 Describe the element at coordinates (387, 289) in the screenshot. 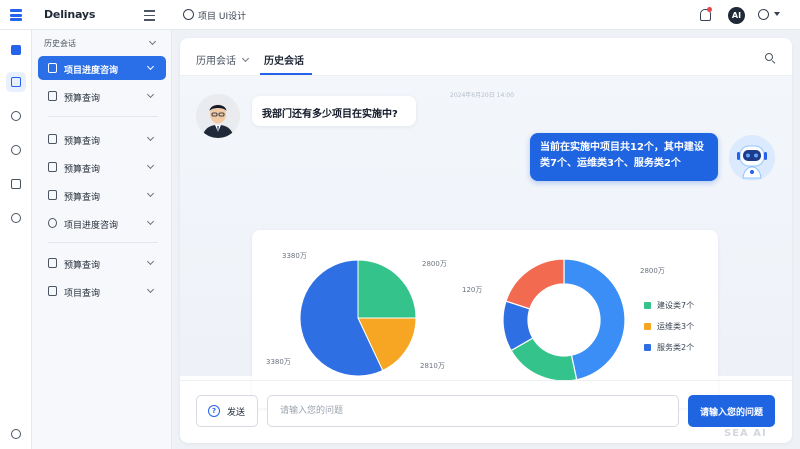

I see `pie-slice` at that location.